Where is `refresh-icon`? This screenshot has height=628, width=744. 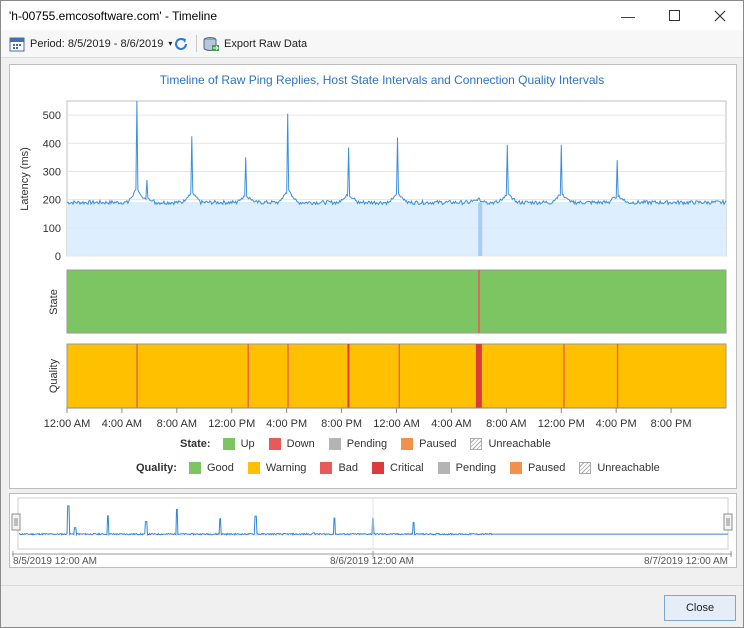 refresh-icon is located at coordinates (181, 43).